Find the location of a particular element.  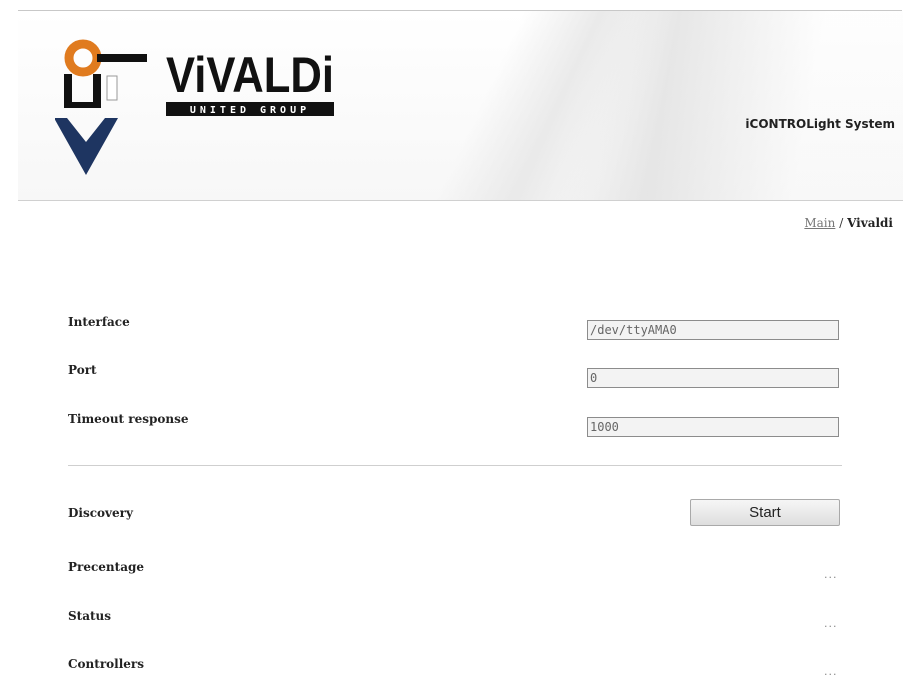

controllers-label: Controllers is located at coordinates (106, 664).